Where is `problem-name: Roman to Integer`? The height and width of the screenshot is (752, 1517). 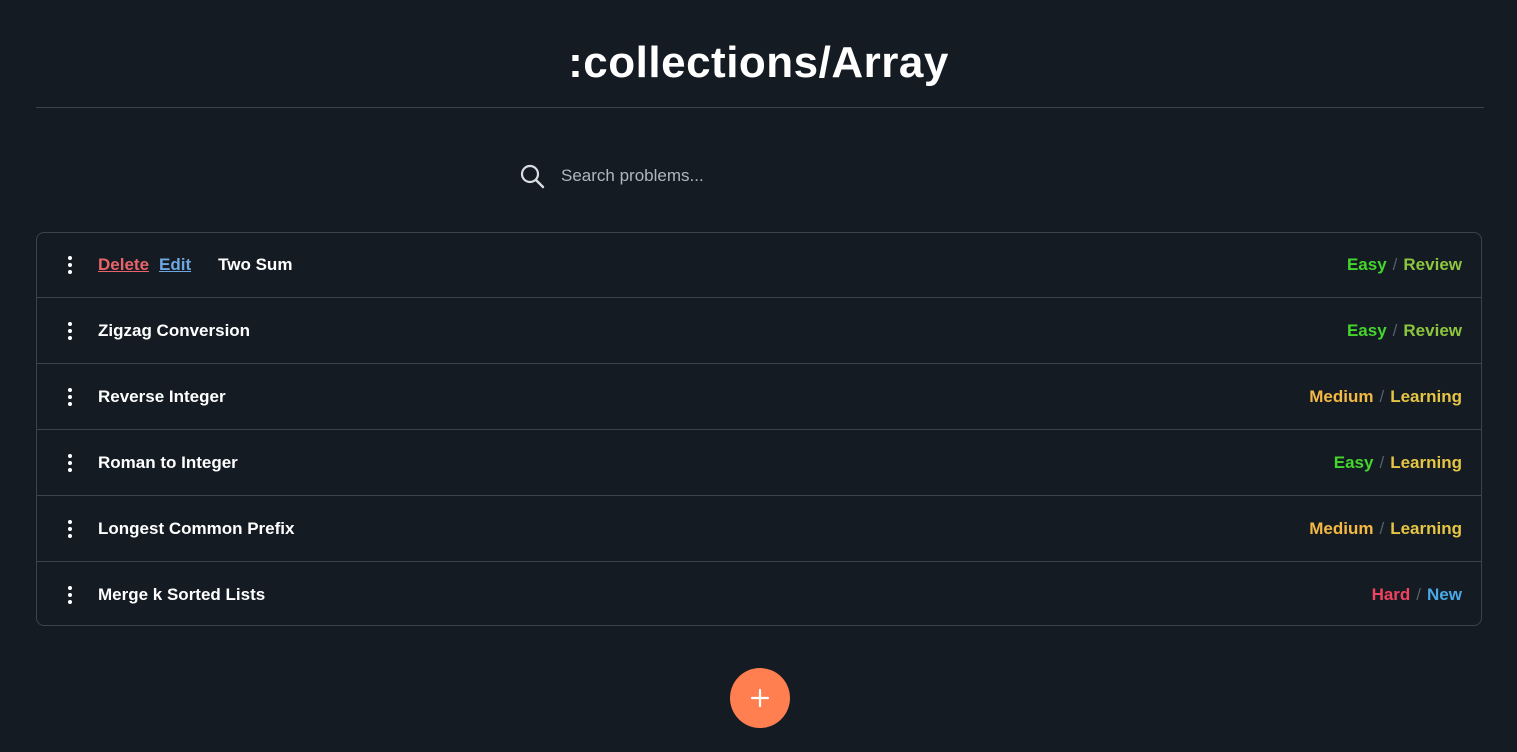
problem-name: Roman to Integer is located at coordinates (168, 463).